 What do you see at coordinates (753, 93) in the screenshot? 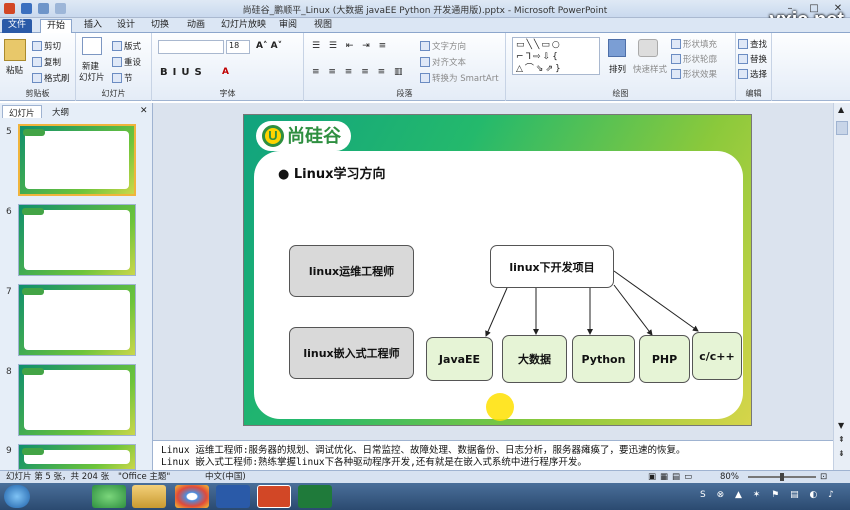
I see `group-label: 编辑` at bounding box center [753, 93].